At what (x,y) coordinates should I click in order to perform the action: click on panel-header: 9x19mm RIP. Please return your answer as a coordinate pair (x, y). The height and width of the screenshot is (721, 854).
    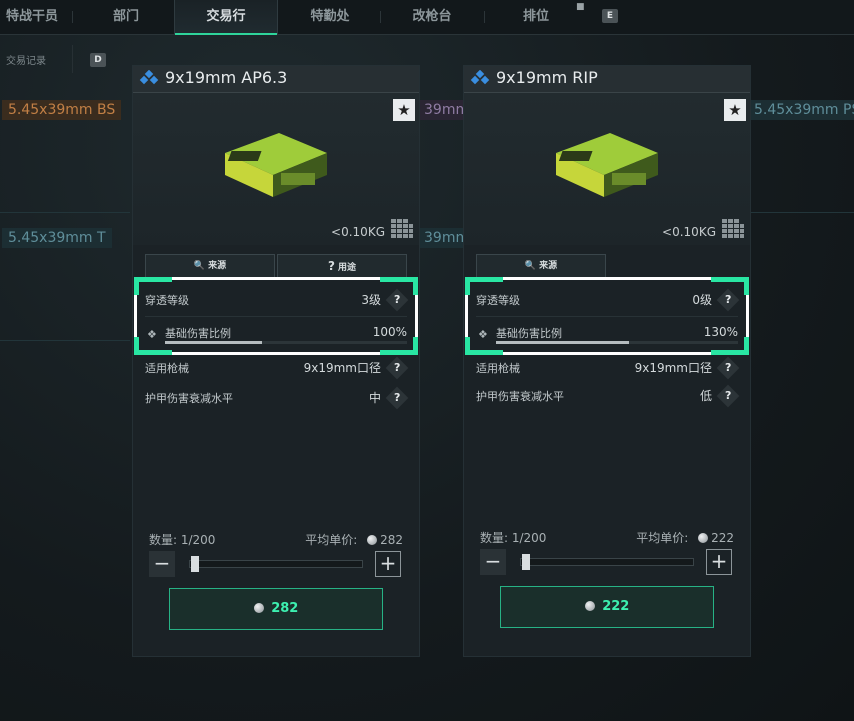
    Looking at the image, I should click on (607, 79).